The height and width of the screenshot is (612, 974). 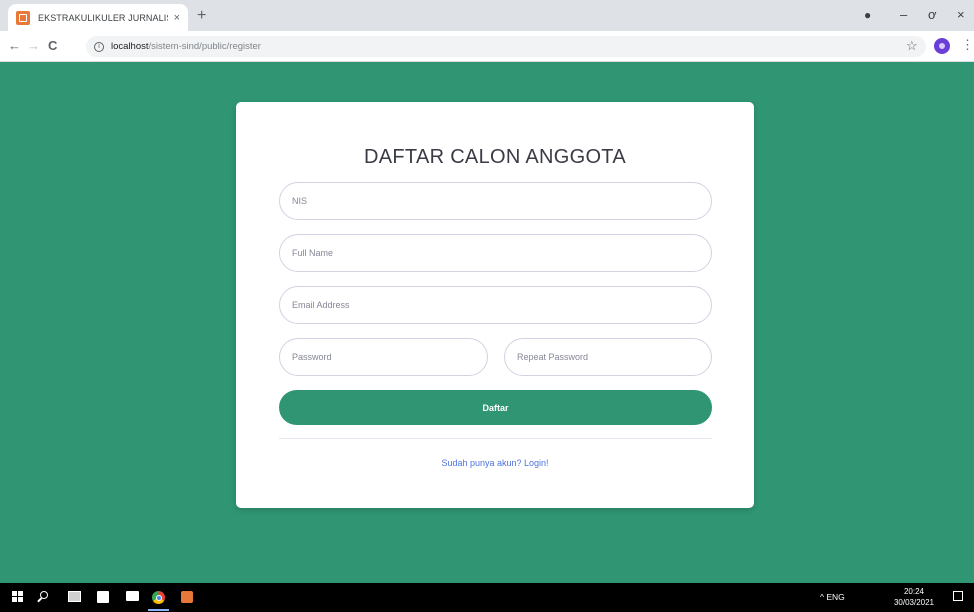 I want to click on mail-icon, so click(x=132, y=596).